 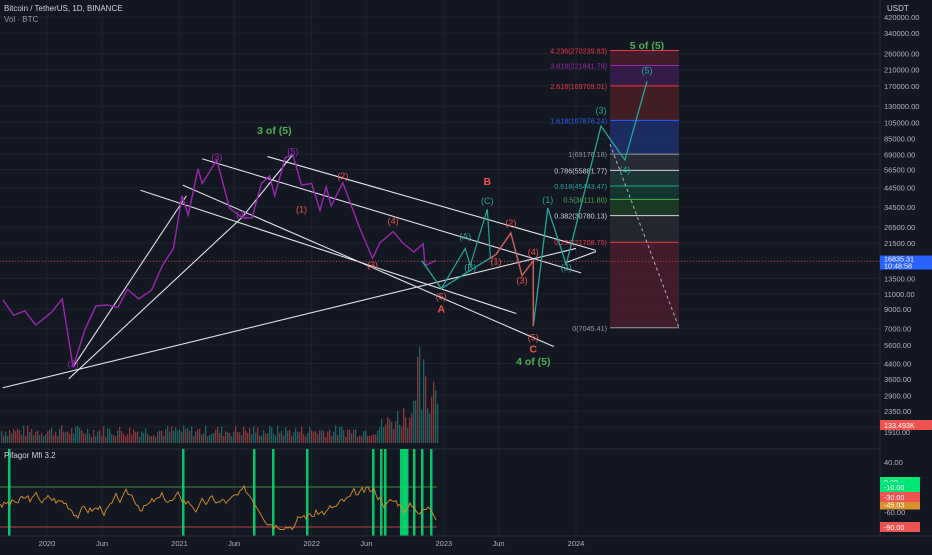 What do you see at coordinates (578, 120) in the screenshot?
I see `fib-level-label: 1.618(107876.24)` at bounding box center [578, 120].